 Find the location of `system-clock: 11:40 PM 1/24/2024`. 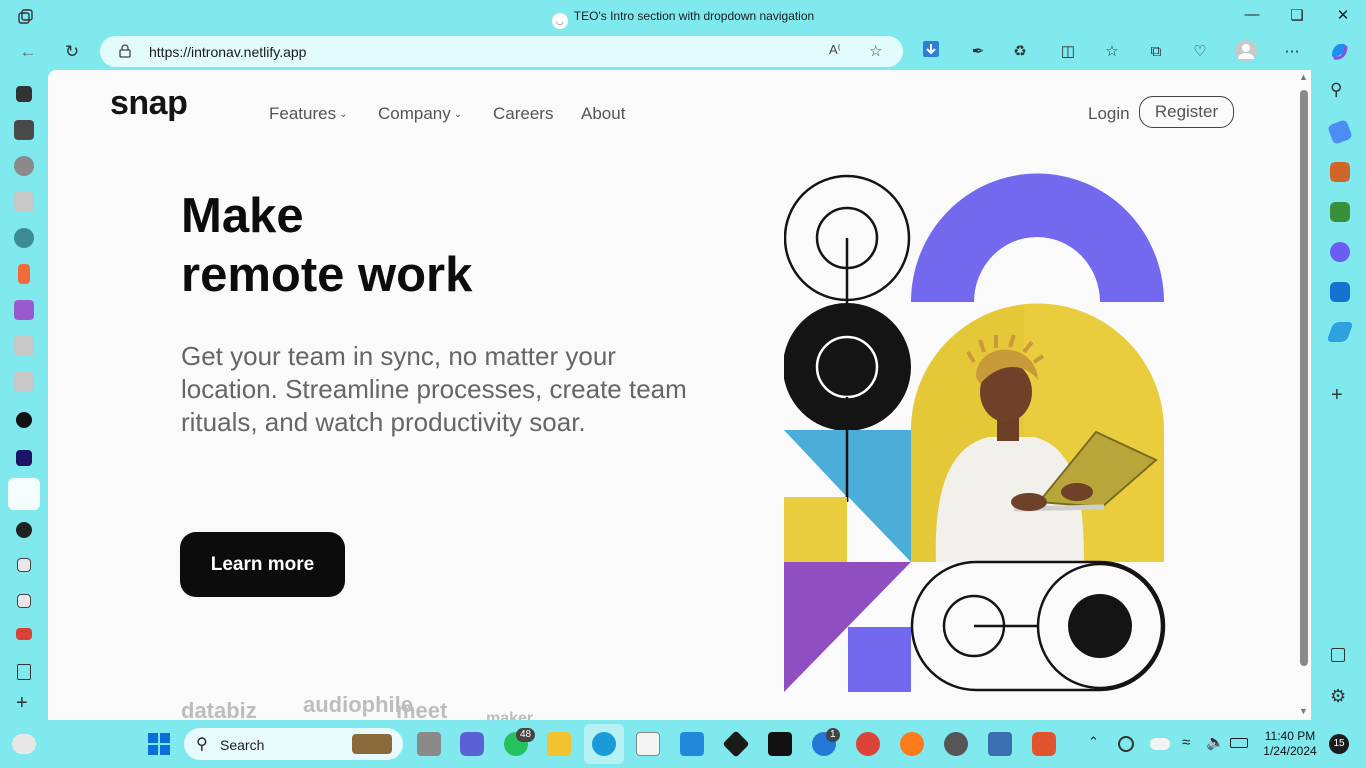

system-clock: 11:40 PM 1/24/2024 is located at coordinates (1290, 744).